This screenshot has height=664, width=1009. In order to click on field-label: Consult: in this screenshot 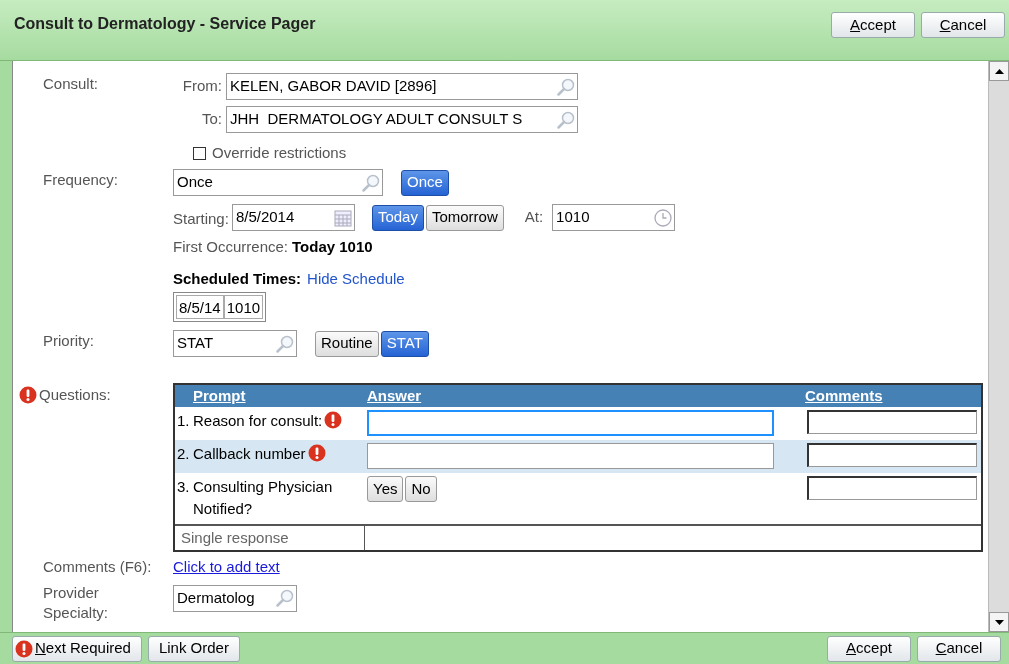, I will do `click(71, 84)`.